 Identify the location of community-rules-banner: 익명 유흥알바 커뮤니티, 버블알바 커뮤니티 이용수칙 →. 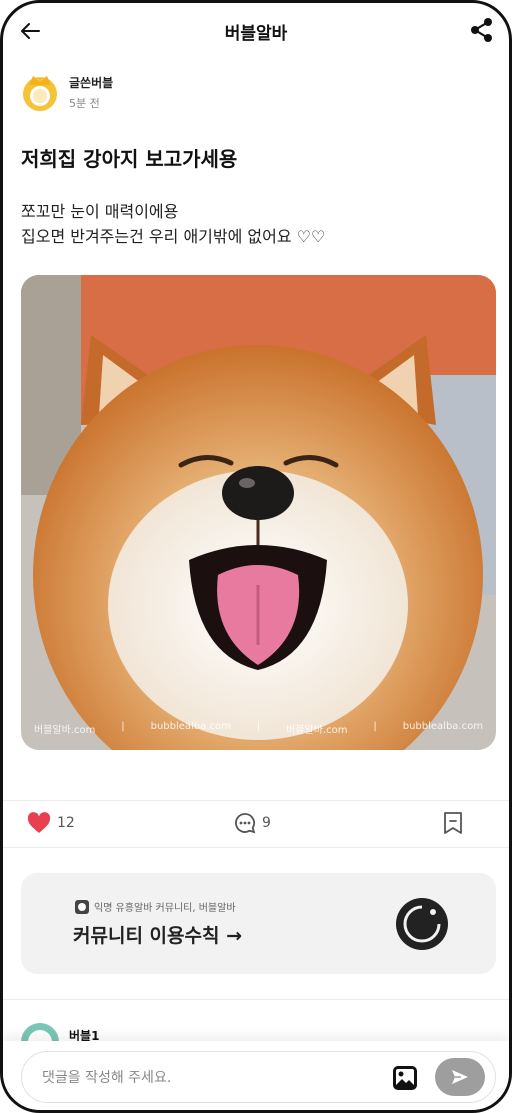
(258, 923).